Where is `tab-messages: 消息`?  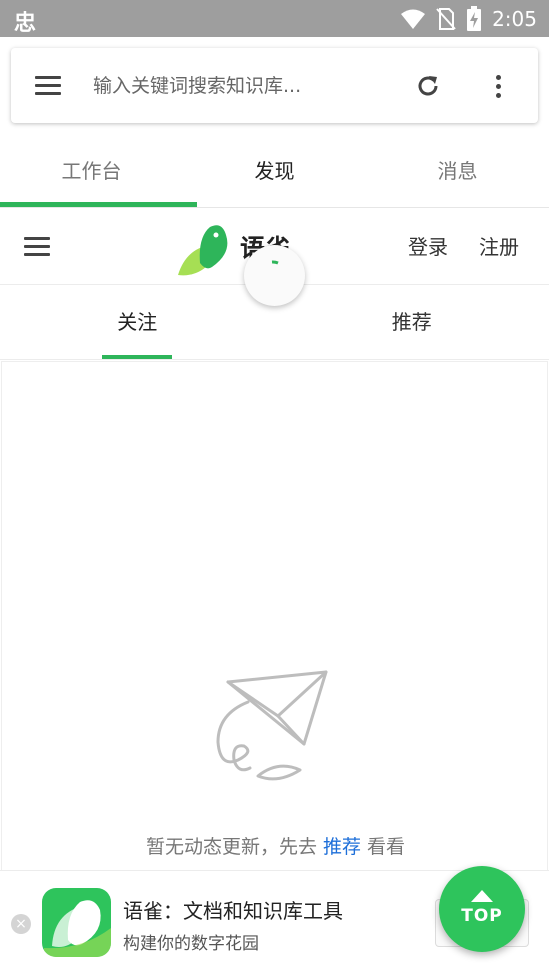 tab-messages: 消息 is located at coordinates (457, 170).